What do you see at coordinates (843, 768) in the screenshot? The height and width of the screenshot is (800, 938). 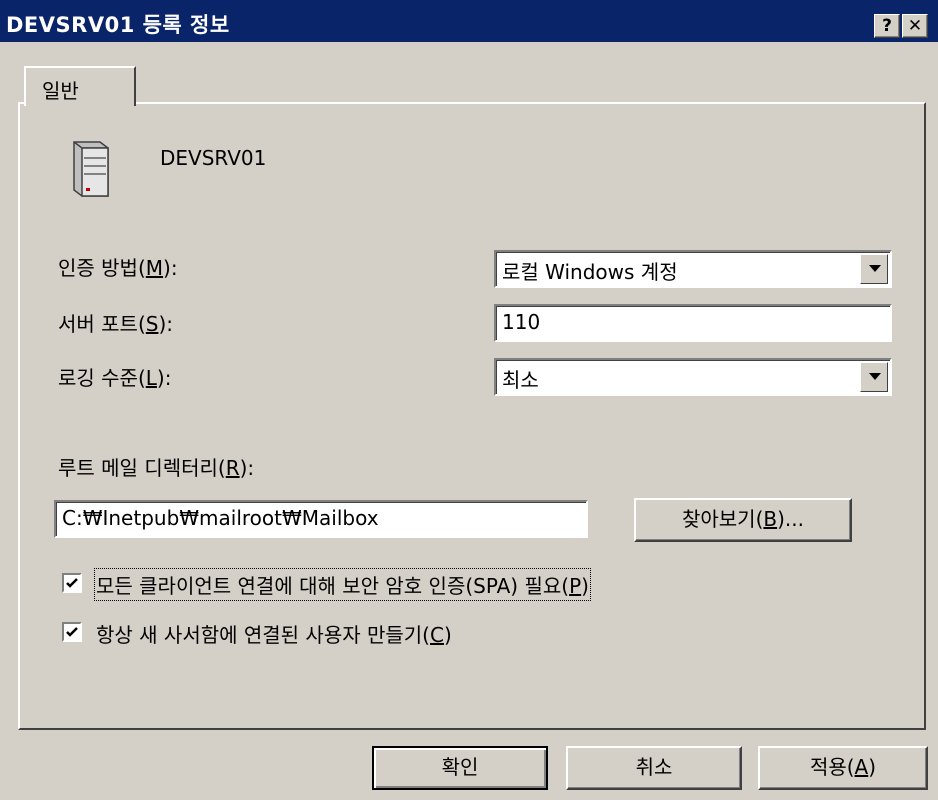 I see `apply-button: 적용(A)` at bounding box center [843, 768].